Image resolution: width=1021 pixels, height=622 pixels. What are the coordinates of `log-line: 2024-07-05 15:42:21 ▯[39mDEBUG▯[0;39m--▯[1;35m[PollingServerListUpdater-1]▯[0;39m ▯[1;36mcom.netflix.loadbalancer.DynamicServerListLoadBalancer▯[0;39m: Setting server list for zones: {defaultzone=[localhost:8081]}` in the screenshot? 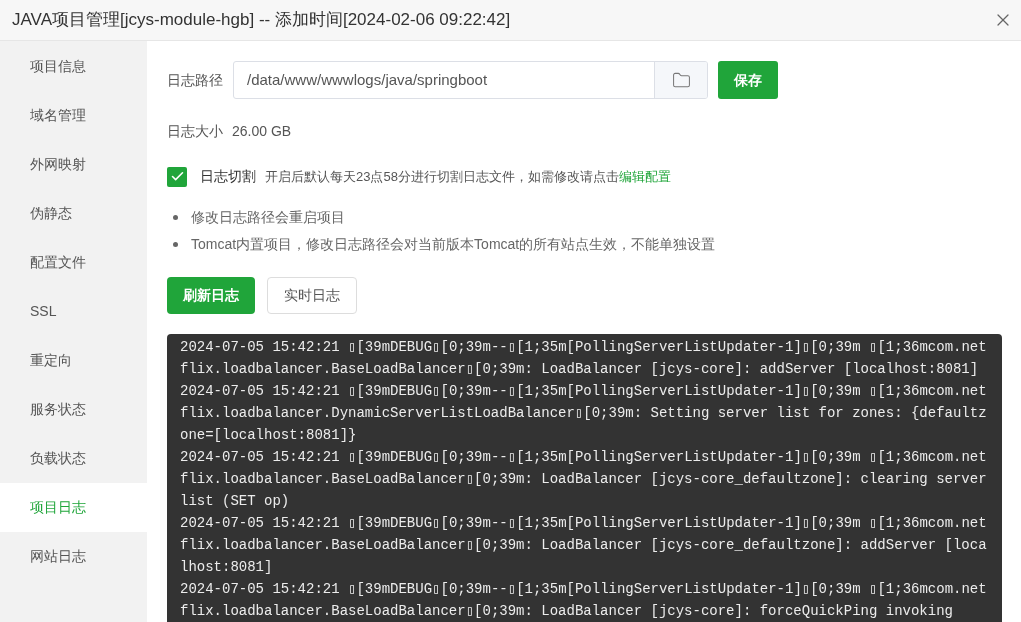 It's located at (584, 413).